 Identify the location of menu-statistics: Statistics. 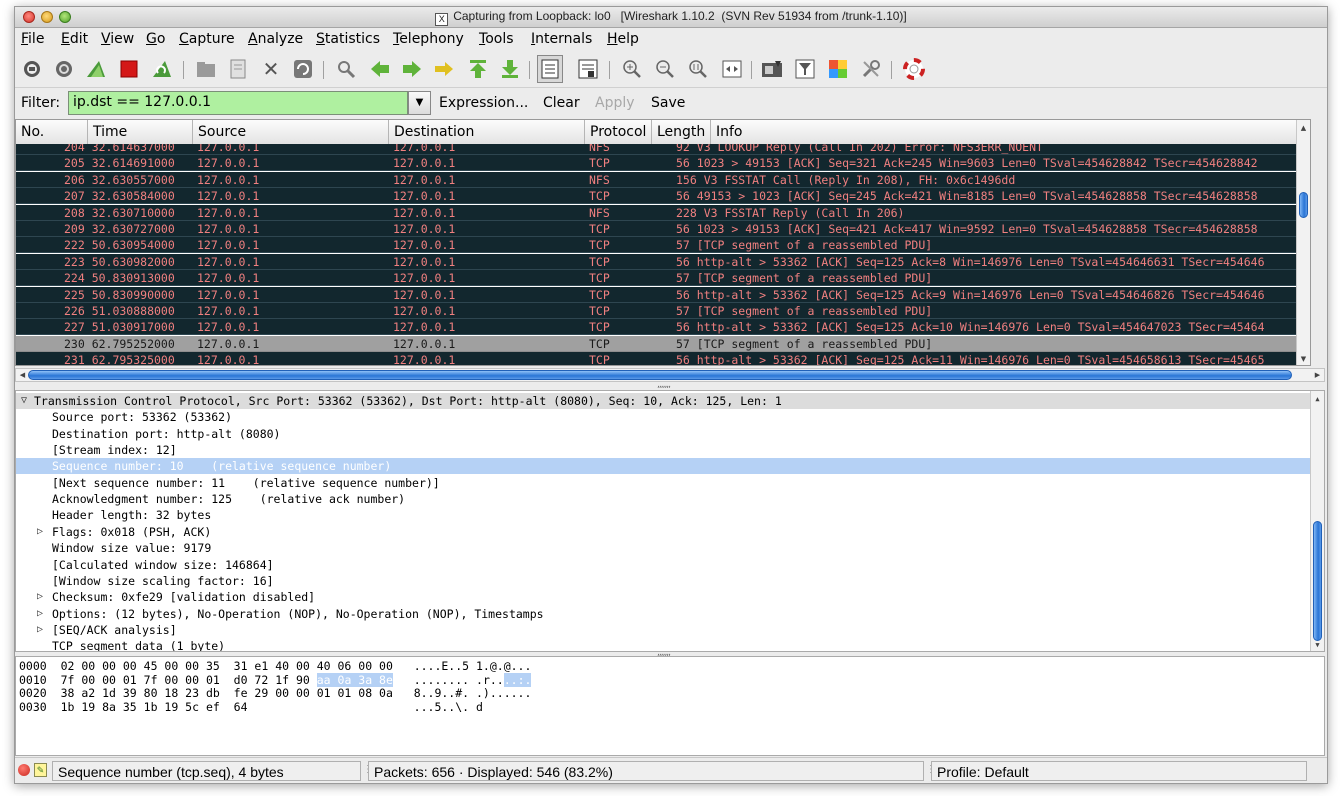
(348, 39).